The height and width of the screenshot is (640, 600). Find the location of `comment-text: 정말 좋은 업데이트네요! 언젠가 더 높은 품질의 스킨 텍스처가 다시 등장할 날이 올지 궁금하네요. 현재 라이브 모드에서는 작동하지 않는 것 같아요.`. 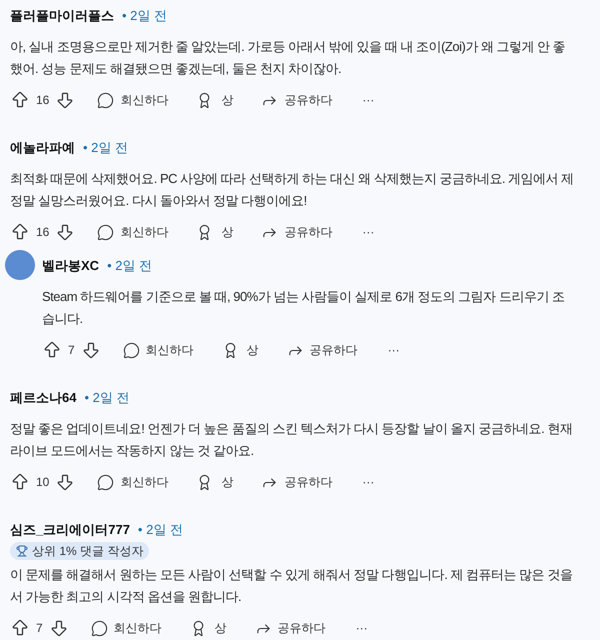

comment-text: 정말 좋은 업데이트네요! 언젠가 더 높은 품질의 스킨 텍스처가 다시 등장할 날이 올지 궁금하네요. 현재 라이브 모드에서는 작동하지 않는 것 같아요. is located at coordinates (291, 440).